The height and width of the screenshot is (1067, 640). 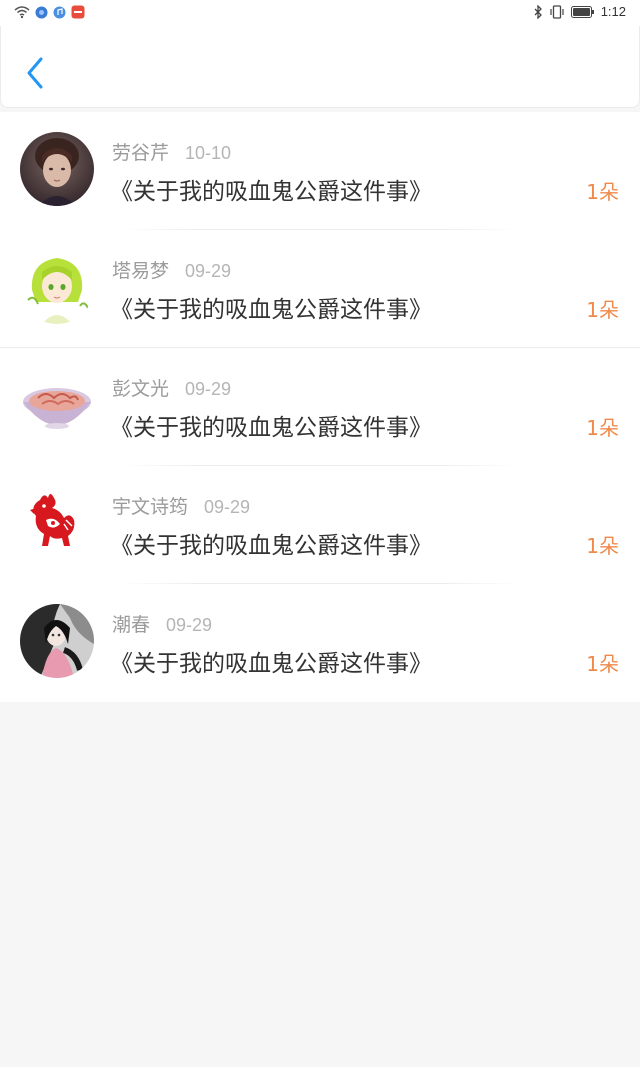 What do you see at coordinates (208, 153) in the screenshot?
I see `gift-date: 10-10` at bounding box center [208, 153].